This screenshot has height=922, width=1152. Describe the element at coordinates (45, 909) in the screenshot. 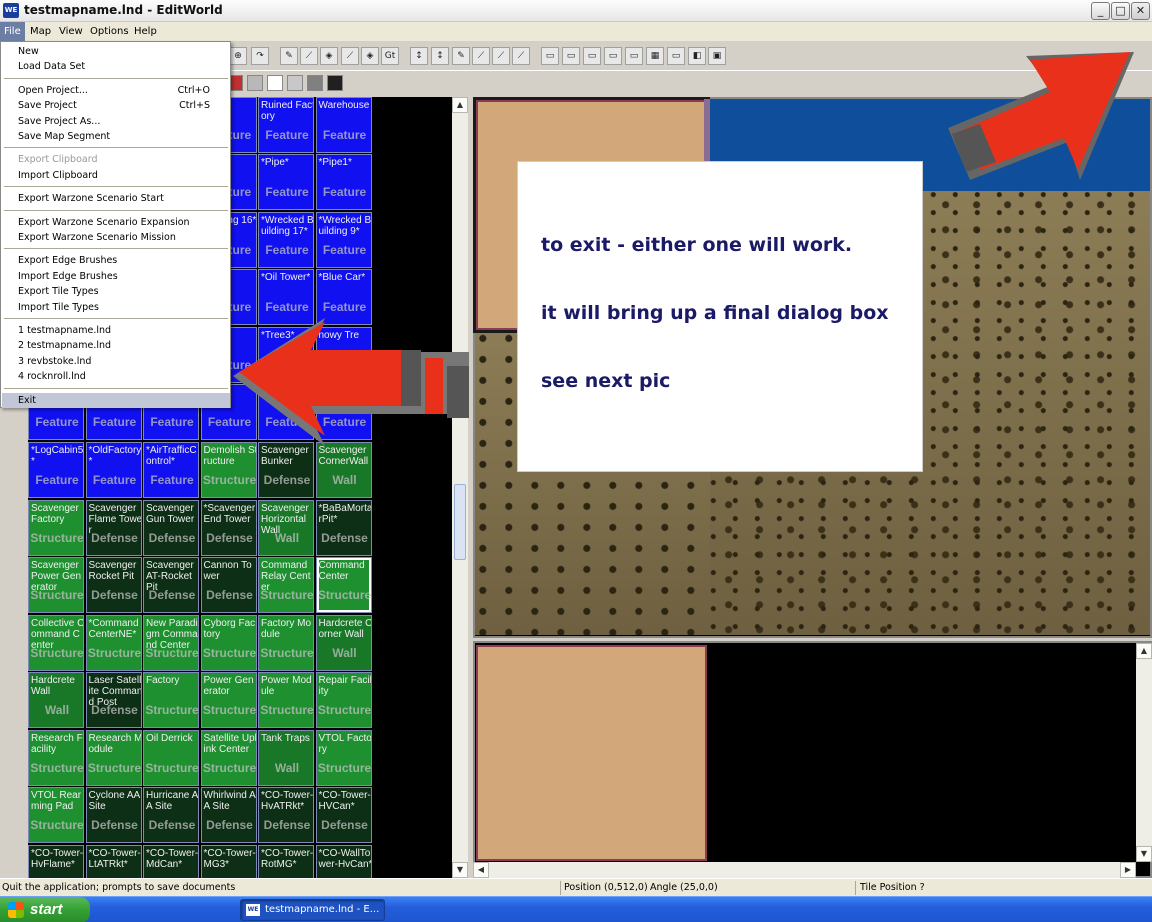

I see `start-button: start` at that location.